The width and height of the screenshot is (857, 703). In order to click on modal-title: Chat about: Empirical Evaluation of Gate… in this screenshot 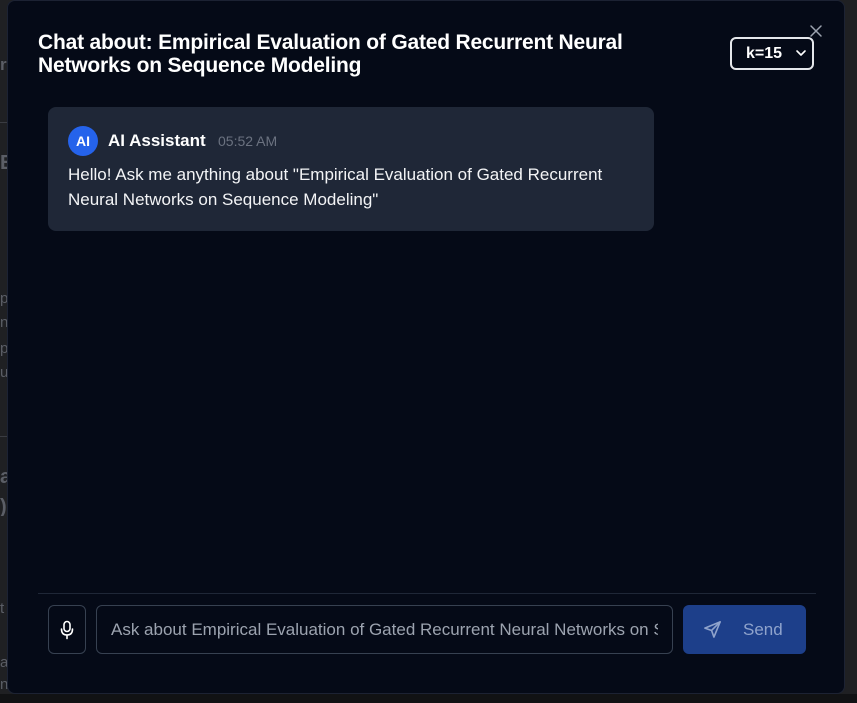, I will do `click(330, 54)`.